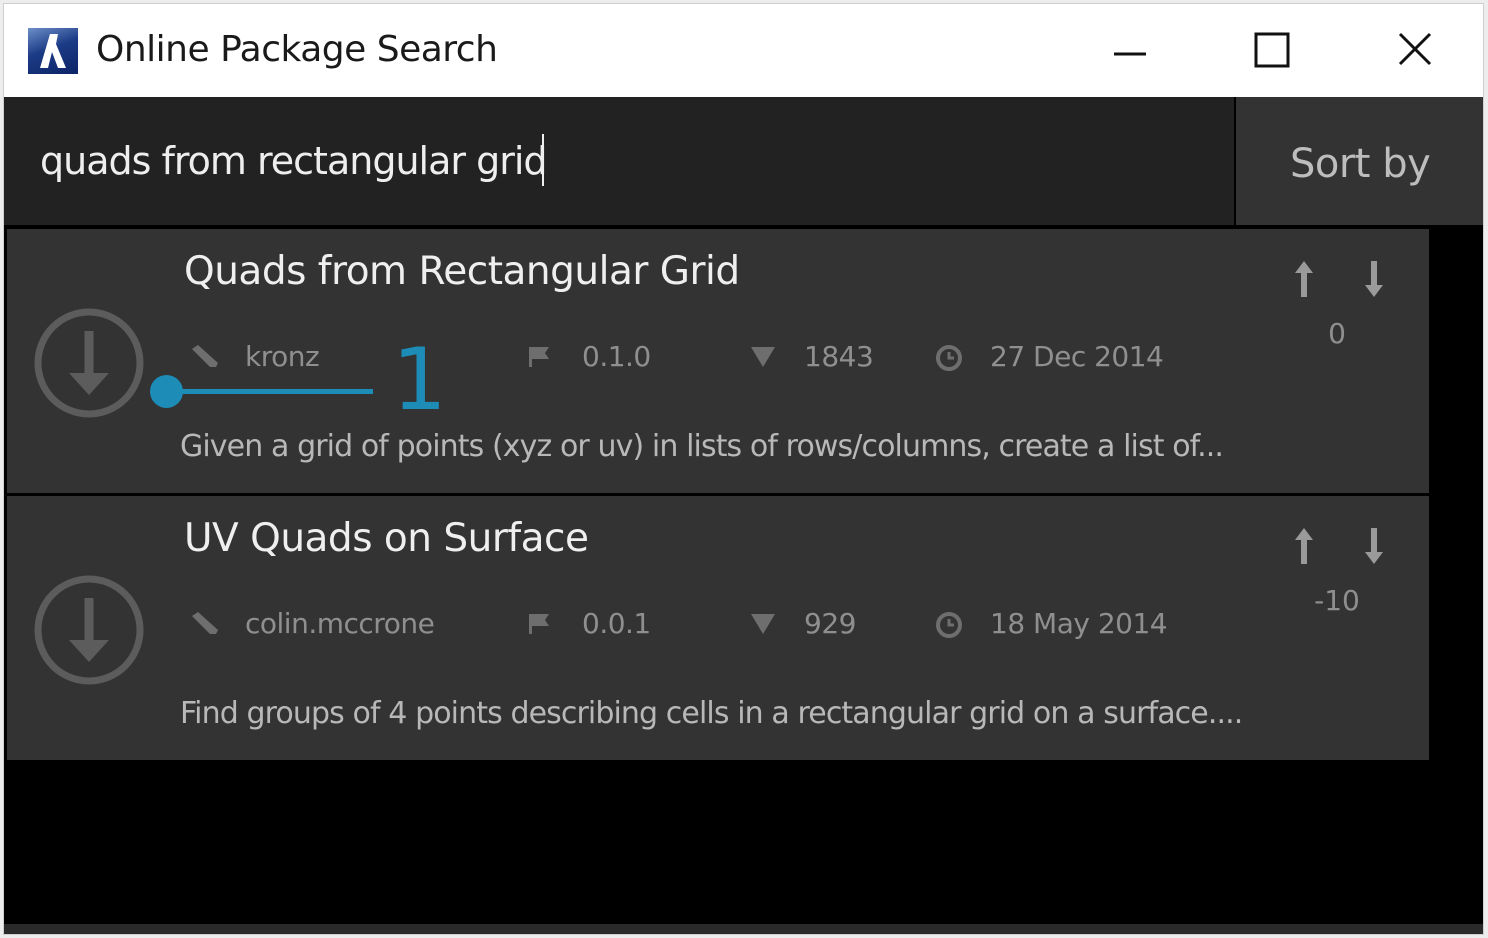 The width and height of the screenshot is (1488, 938). I want to click on sort-by-button: Sort by, so click(1359, 161).